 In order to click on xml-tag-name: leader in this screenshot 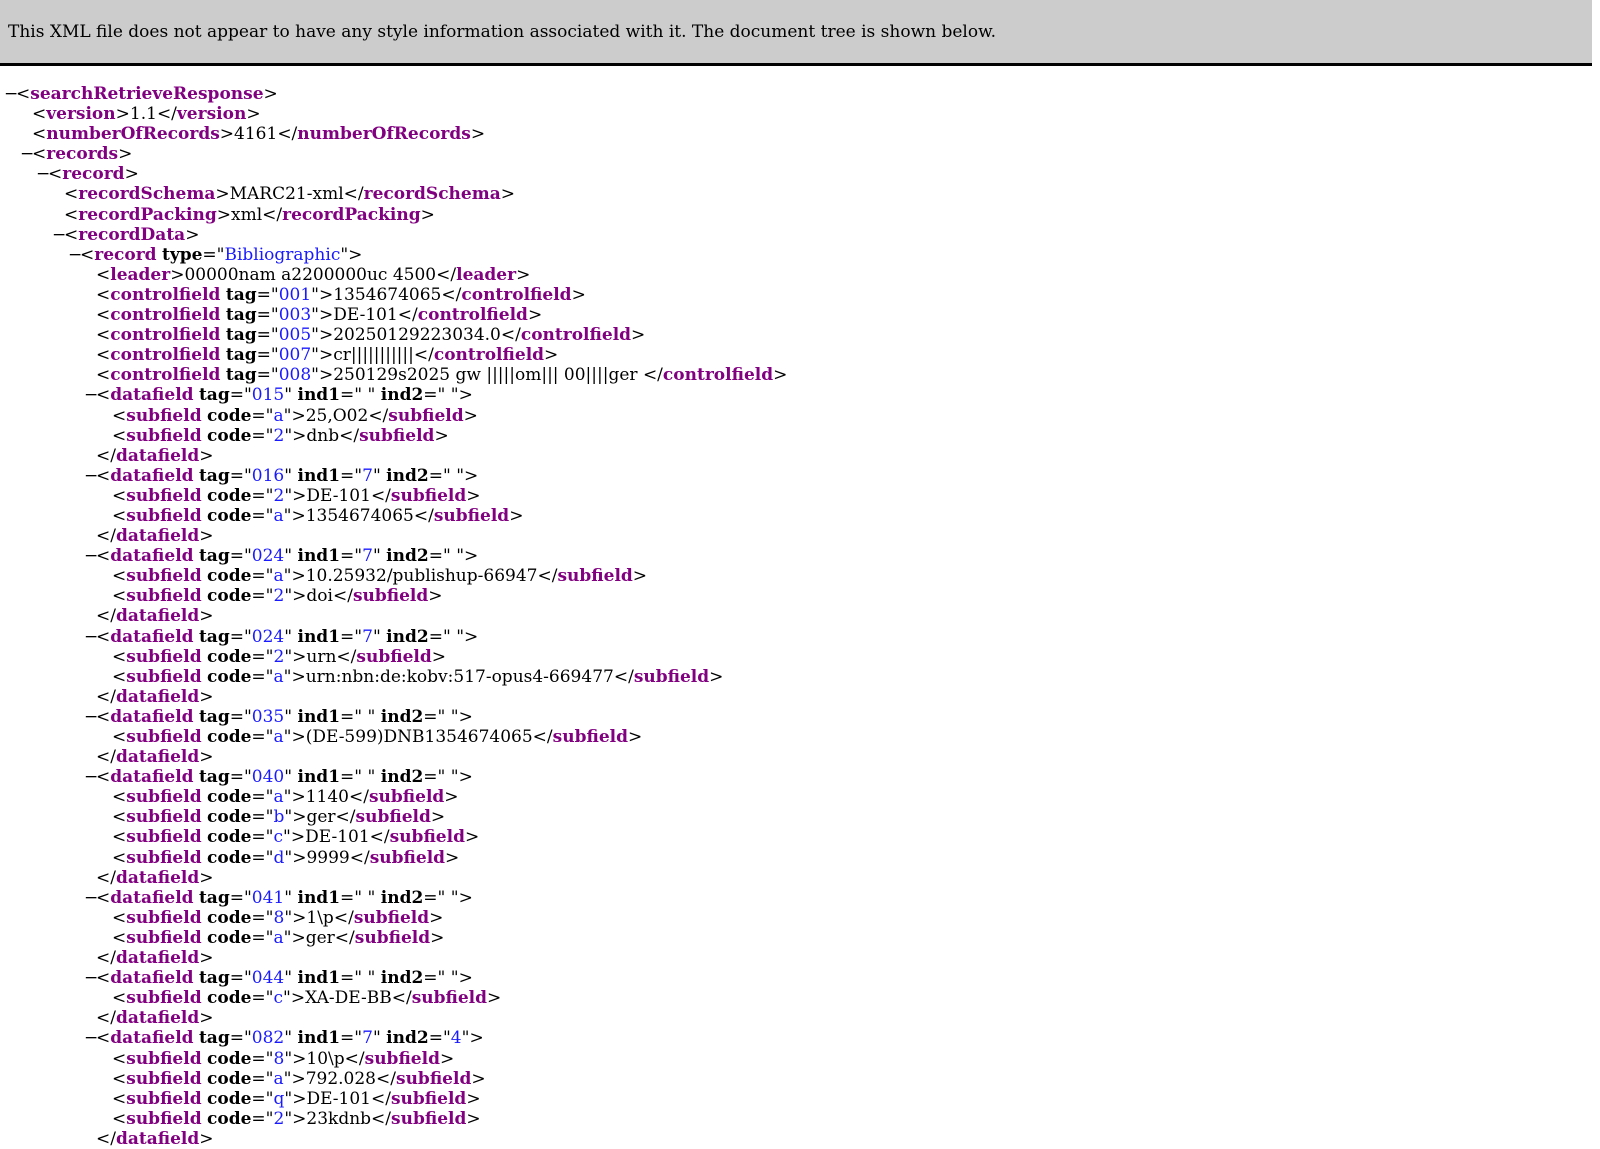, I will do `click(140, 274)`.